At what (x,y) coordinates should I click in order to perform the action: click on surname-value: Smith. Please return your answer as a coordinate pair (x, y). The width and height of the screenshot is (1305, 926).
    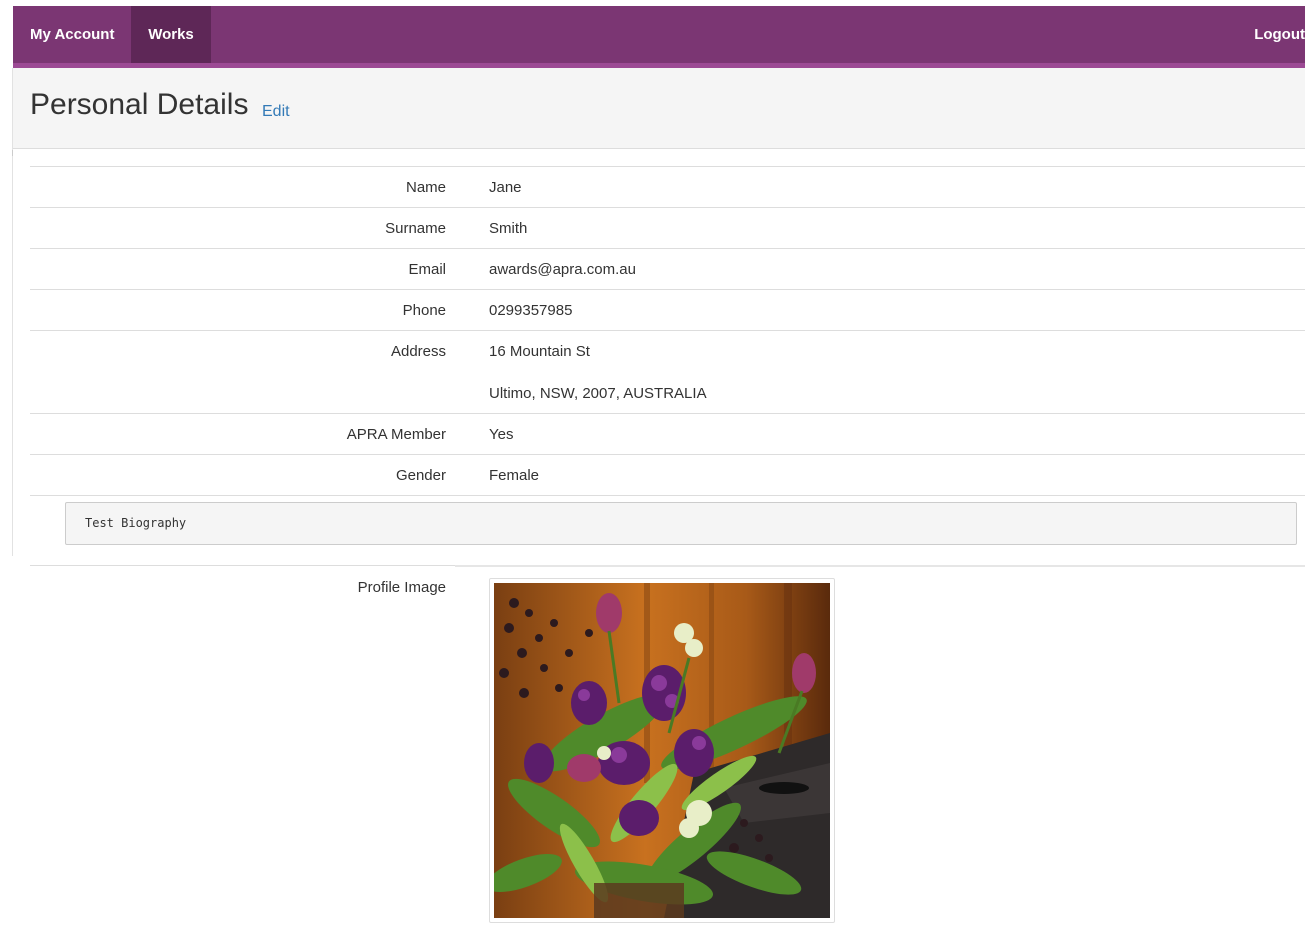
    Looking at the image, I should click on (508, 228).